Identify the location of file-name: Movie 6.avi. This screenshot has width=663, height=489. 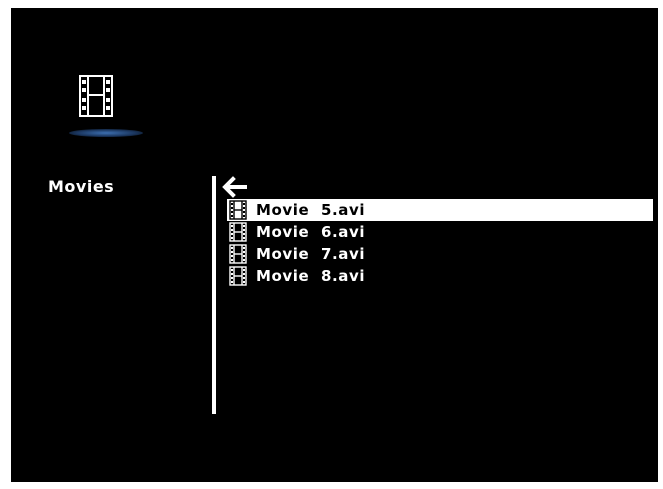
(311, 232).